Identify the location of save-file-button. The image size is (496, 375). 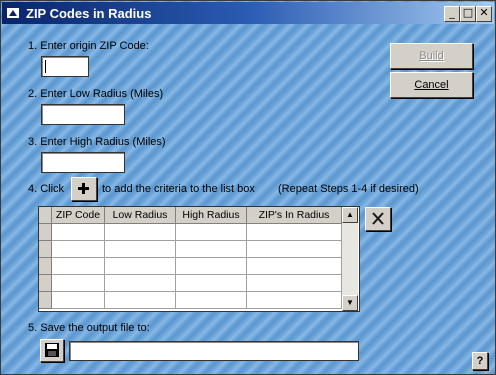
(52, 350).